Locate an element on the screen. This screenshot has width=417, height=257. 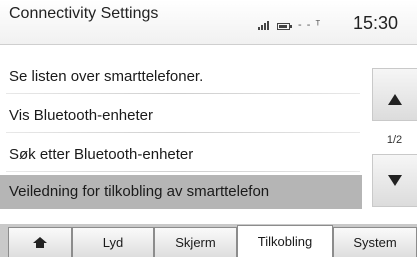
tab-skjerm: Skjerm is located at coordinates (195, 242).